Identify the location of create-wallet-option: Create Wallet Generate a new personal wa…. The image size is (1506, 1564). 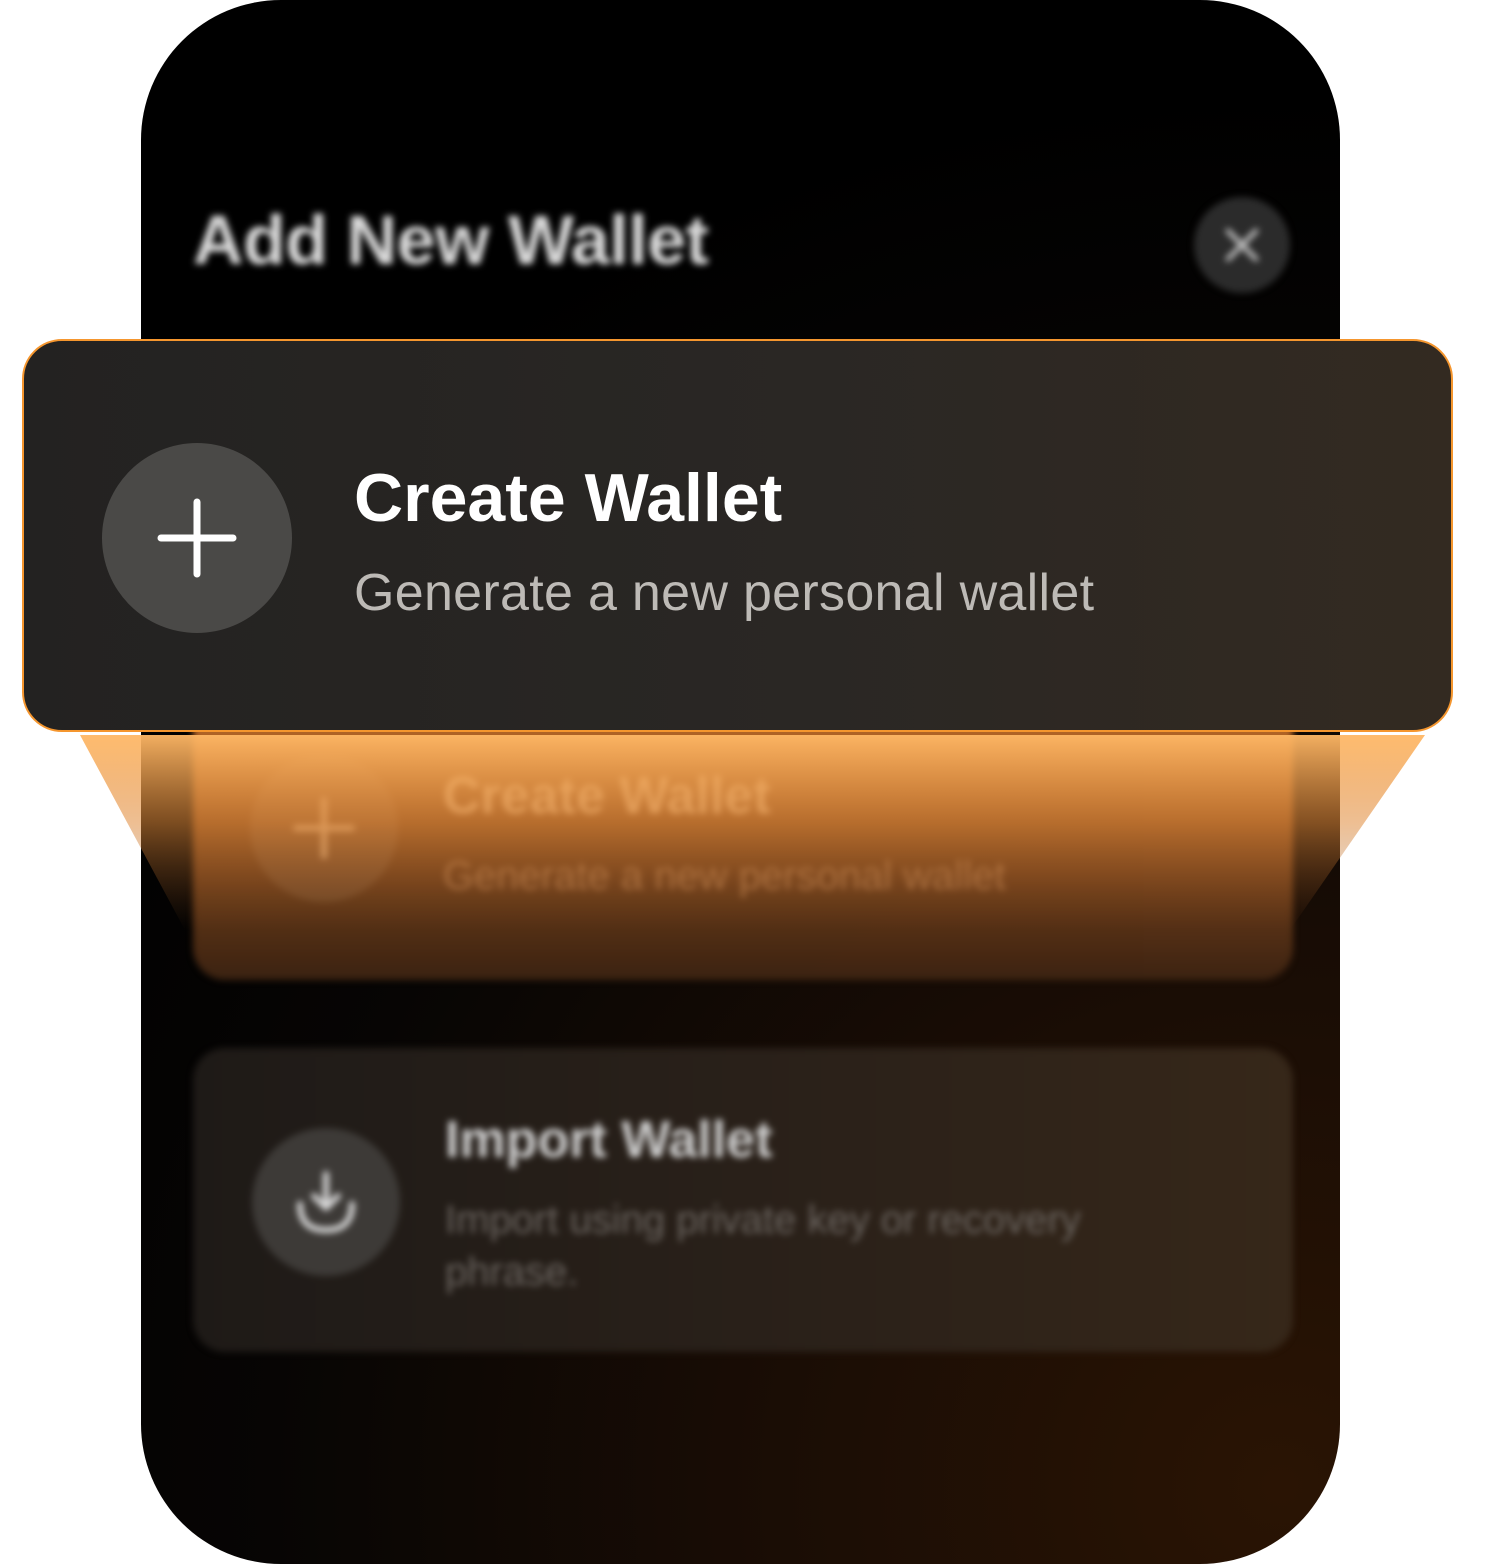
(743, 840).